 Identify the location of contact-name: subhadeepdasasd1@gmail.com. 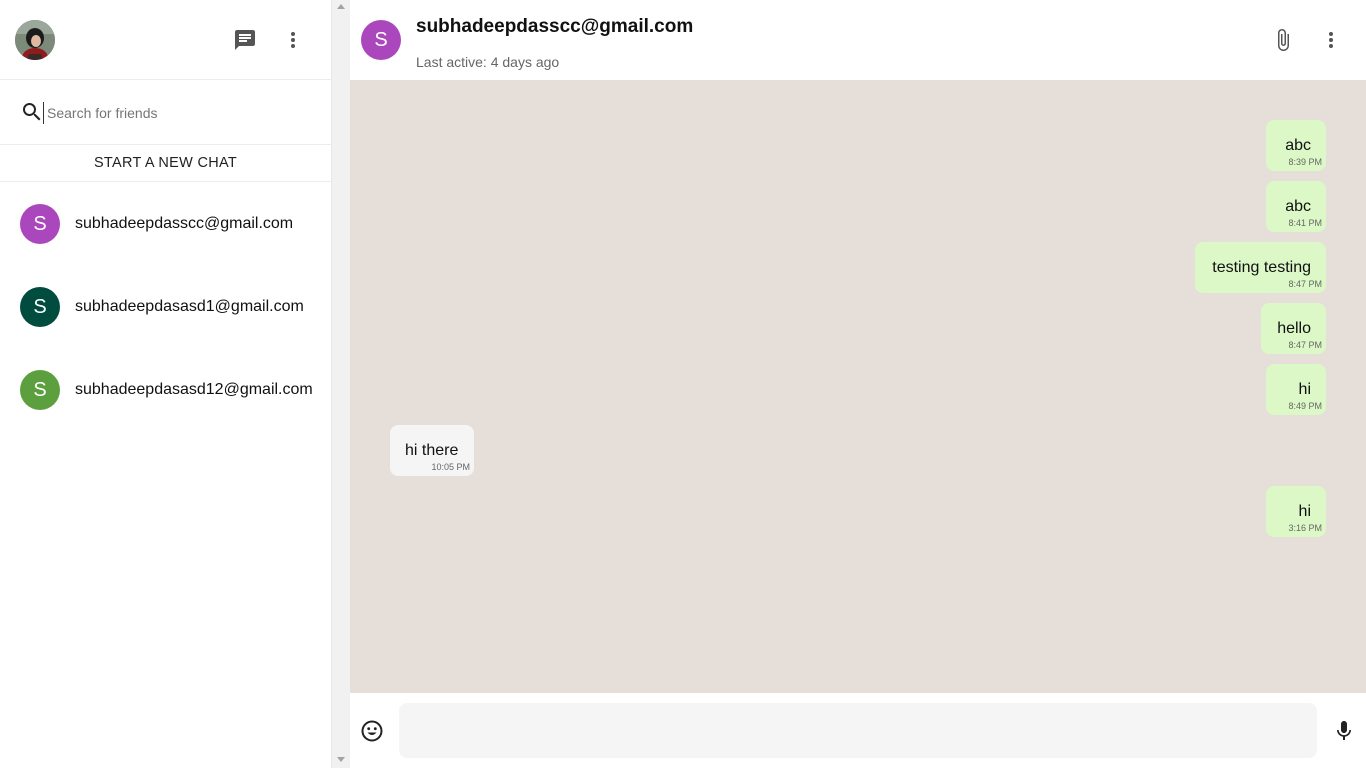
(189, 306).